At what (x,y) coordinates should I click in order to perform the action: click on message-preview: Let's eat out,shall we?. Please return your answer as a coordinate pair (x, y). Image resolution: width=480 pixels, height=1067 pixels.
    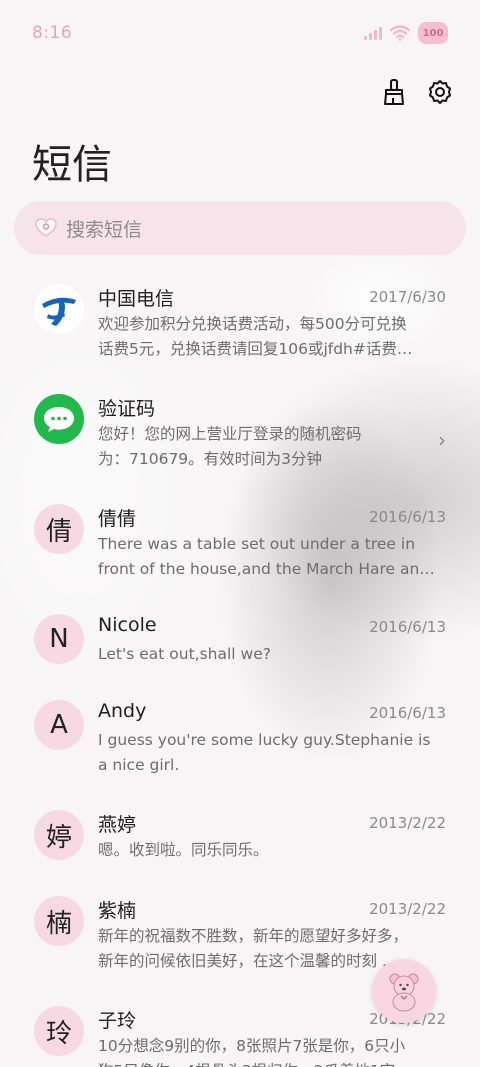
    Looking at the image, I should click on (184, 654).